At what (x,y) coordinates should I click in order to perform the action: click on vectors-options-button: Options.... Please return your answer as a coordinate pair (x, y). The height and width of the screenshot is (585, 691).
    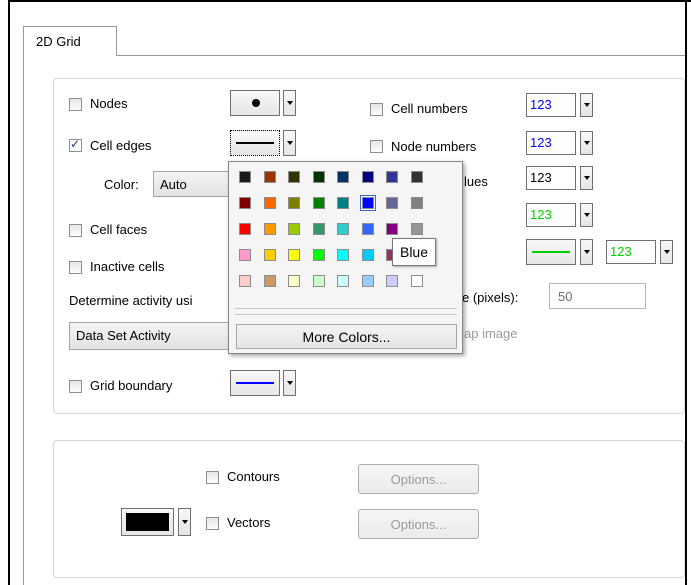
    Looking at the image, I should click on (418, 524).